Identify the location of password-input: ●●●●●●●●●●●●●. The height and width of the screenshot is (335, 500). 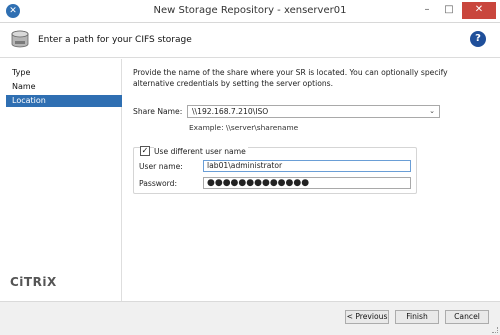
(307, 183).